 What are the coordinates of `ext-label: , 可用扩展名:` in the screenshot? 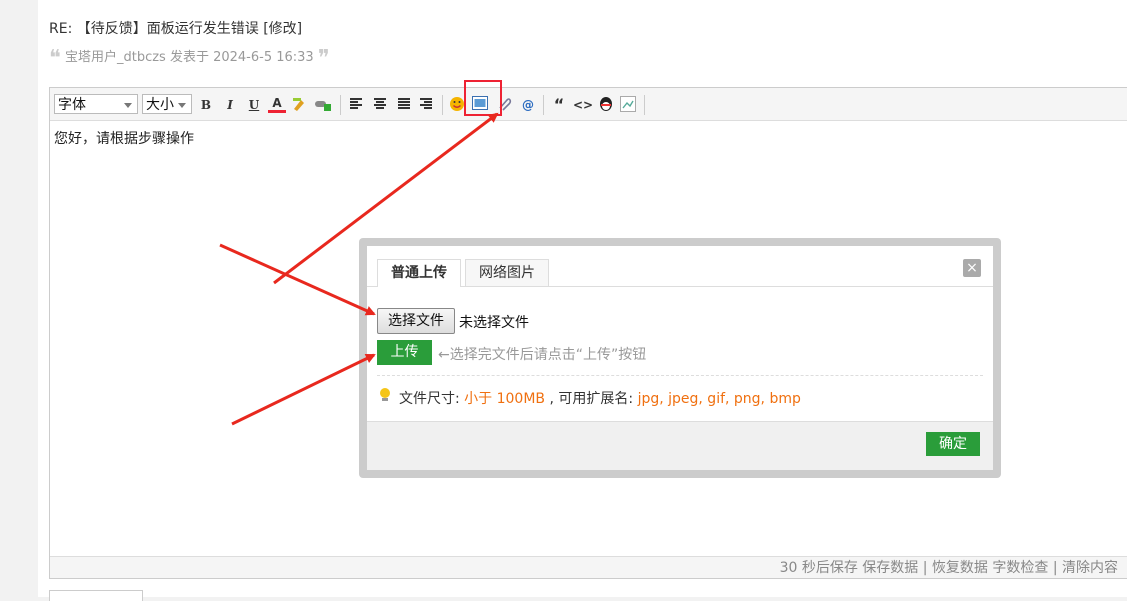 It's located at (591, 399).